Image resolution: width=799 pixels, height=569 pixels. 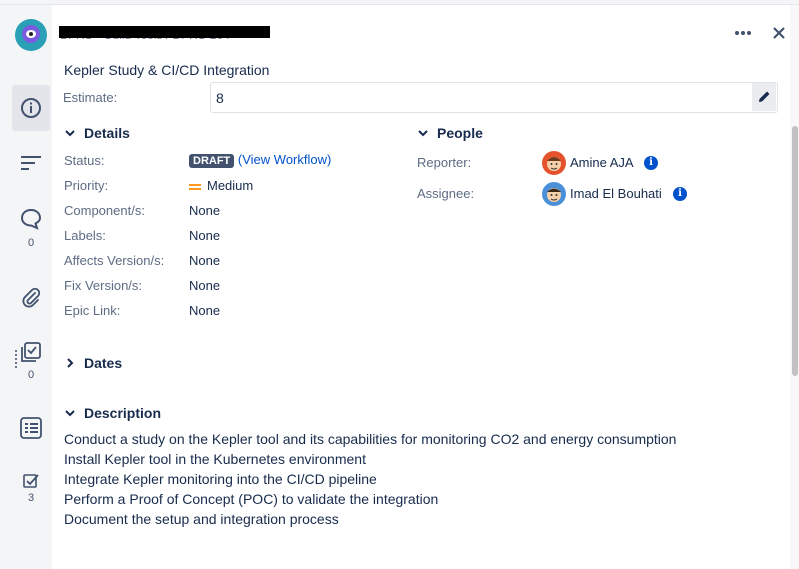 I want to click on estimate-field, so click(x=494, y=97).